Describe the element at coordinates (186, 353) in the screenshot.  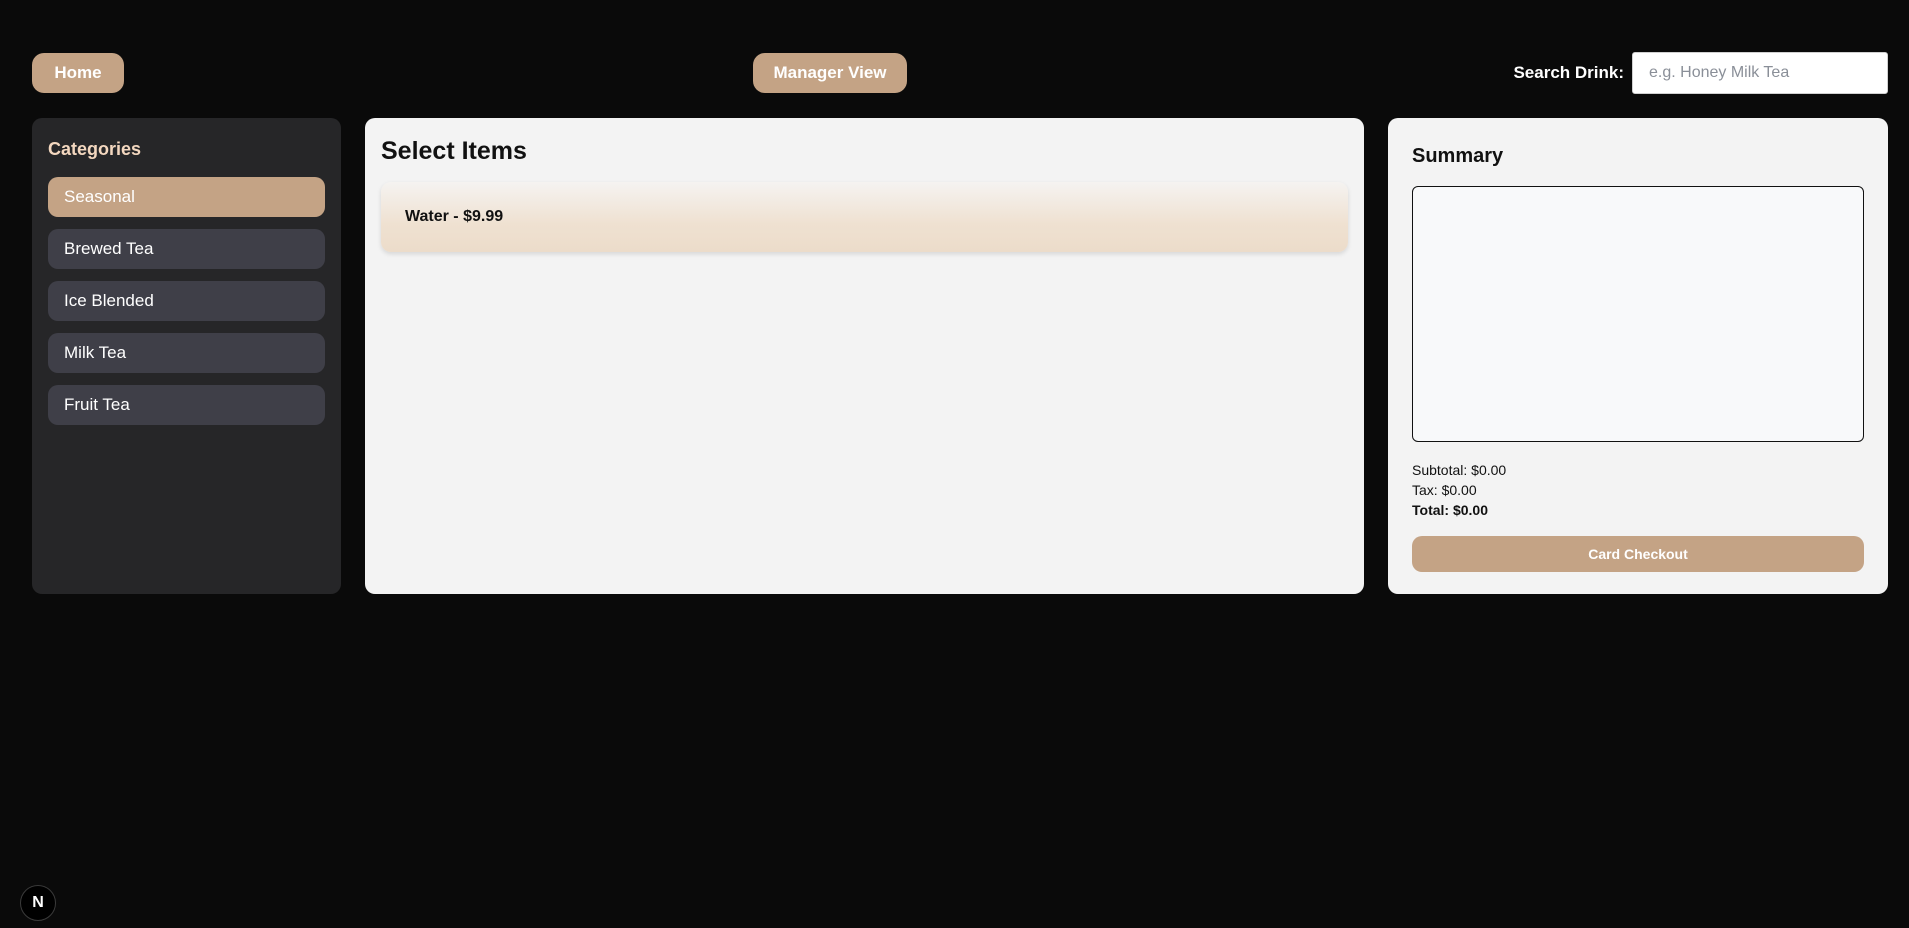
I see `category-milk-tea: Milk Tea` at that location.